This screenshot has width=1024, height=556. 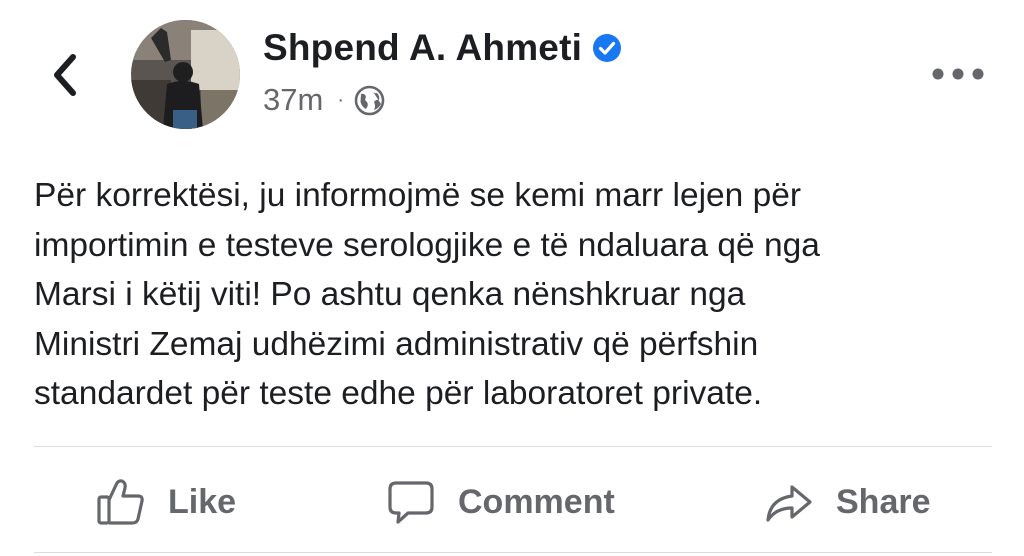 I want to click on thumbs-up-icon, so click(x=120, y=502).